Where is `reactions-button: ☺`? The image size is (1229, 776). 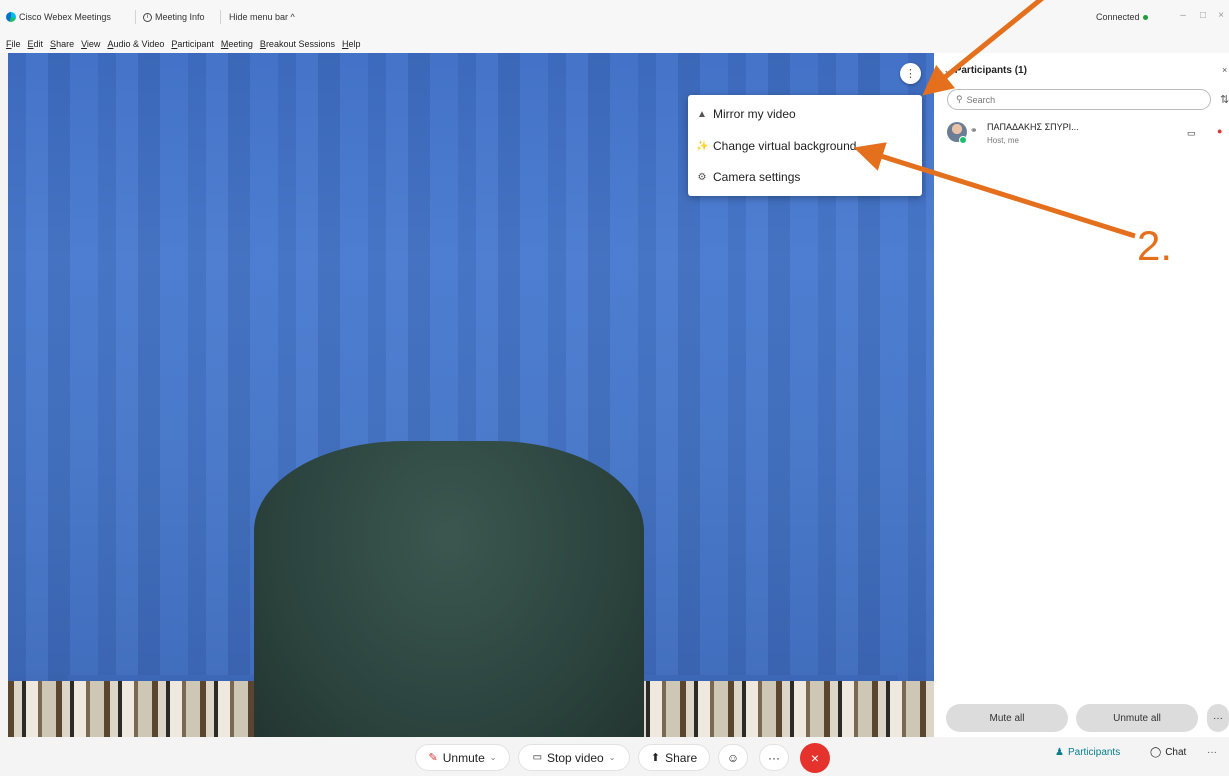 reactions-button: ☺ is located at coordinates (733, 757).